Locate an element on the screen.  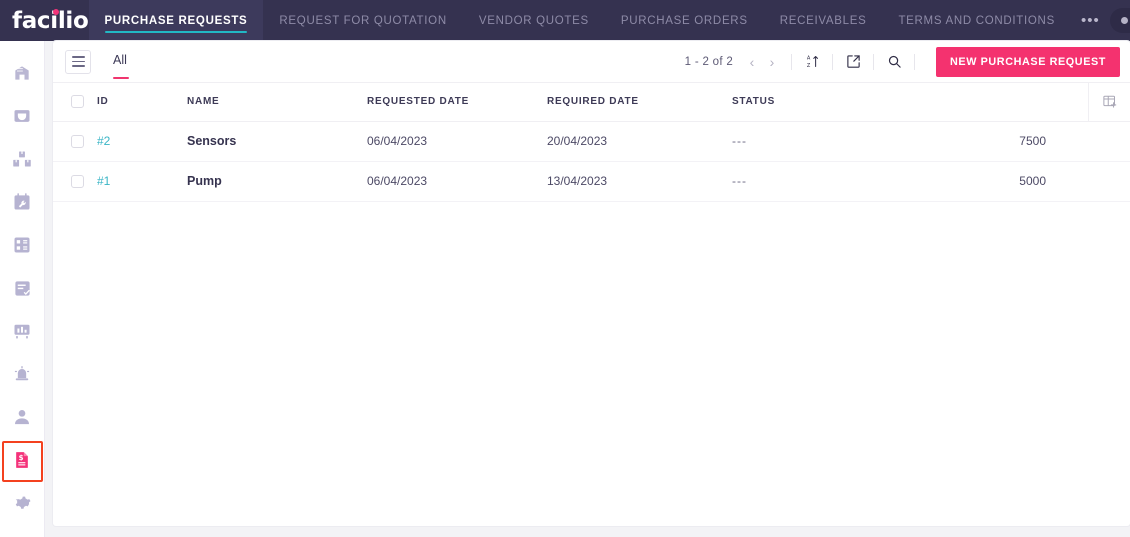
row-requested-date-cell: 06/04/2023 is located at coordinates (457, 141).